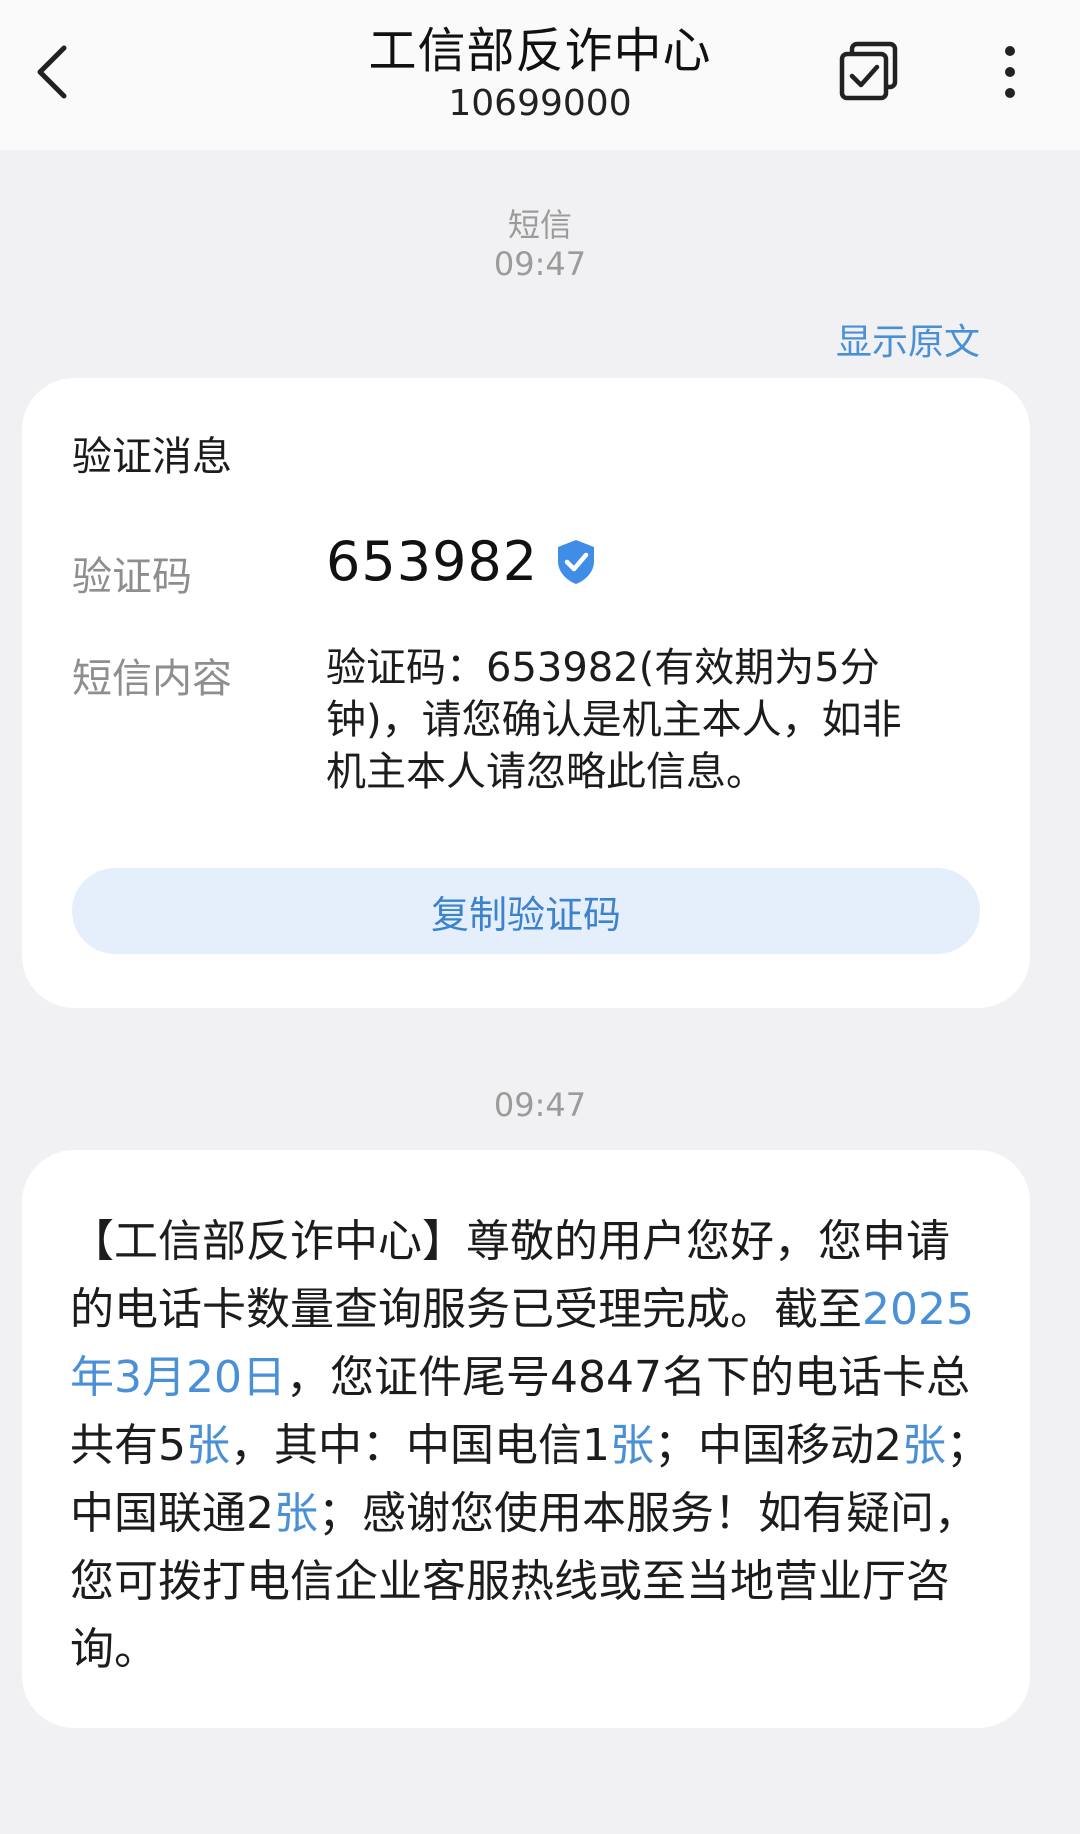  What do you see at coordinates (152, 457) in the screenshot?
I see `verification-heading: 验证消息` at bounding box center [152, 457].